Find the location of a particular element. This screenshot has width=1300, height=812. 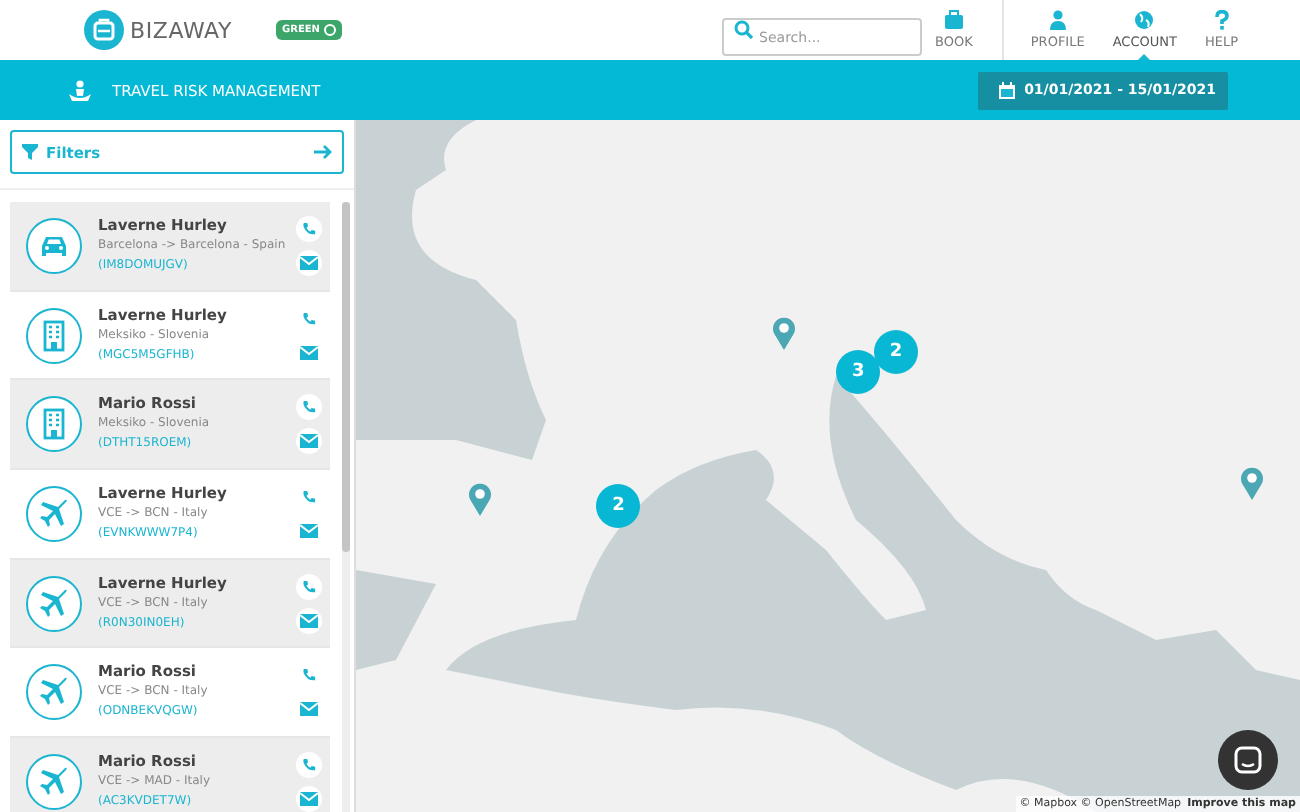

help-icon is located at coordinates (1221, 20).